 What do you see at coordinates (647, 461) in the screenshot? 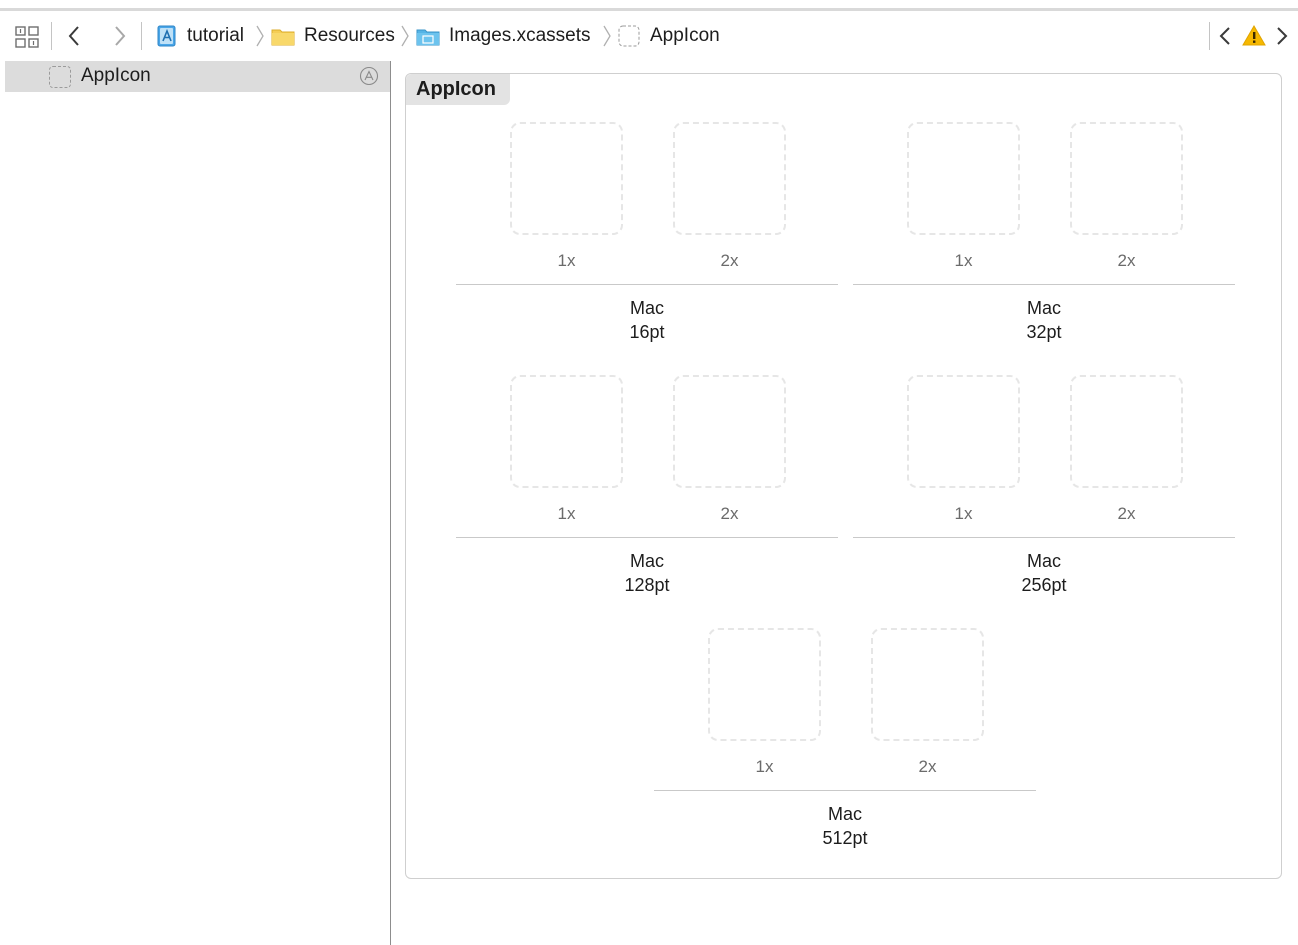
I see `icon-group-mac-128pt: 1x 2x Mac 128pt` at bounding box center [647, 461].